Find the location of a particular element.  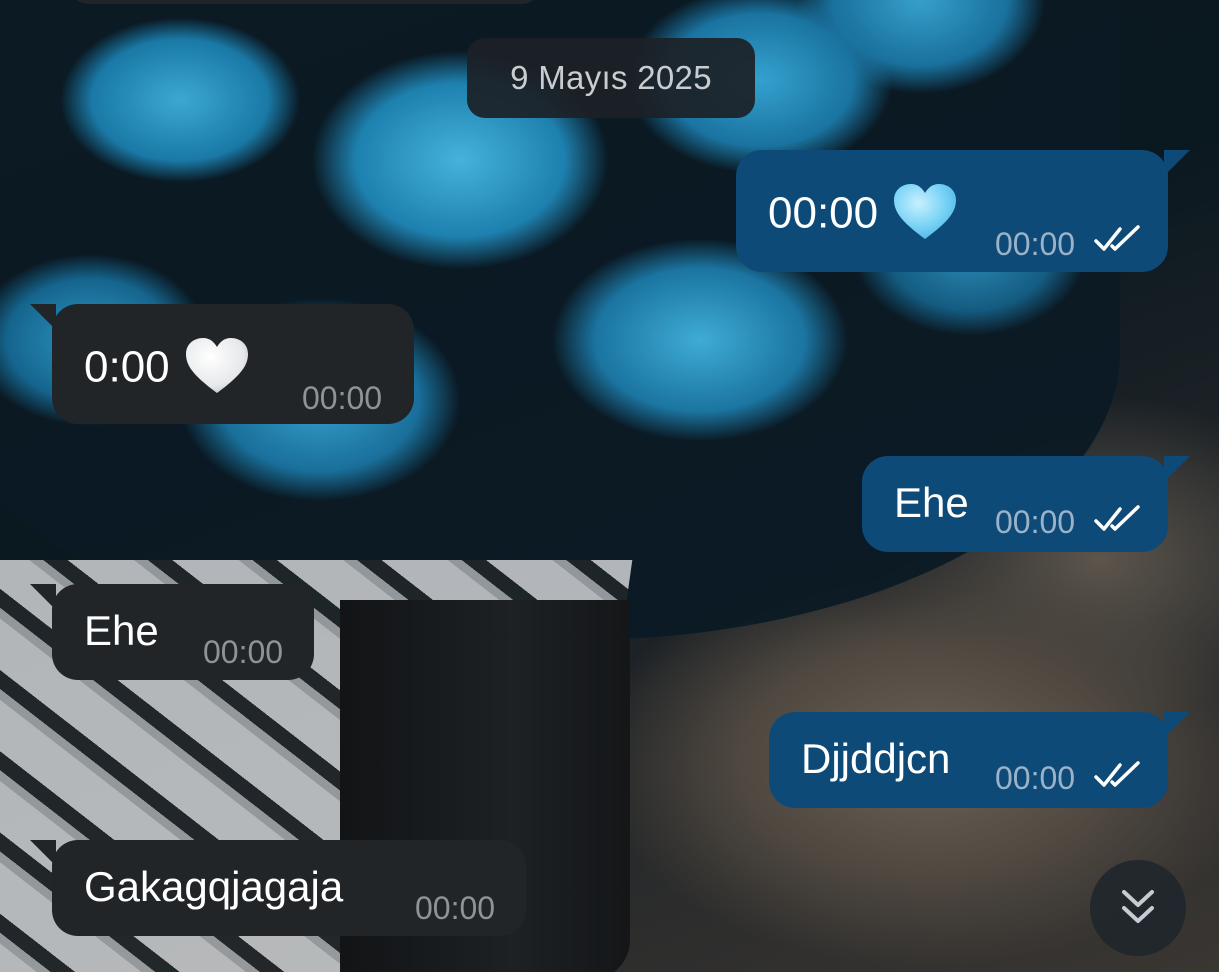

double-chevron-down-icon is located at coordinates (1138, 906).